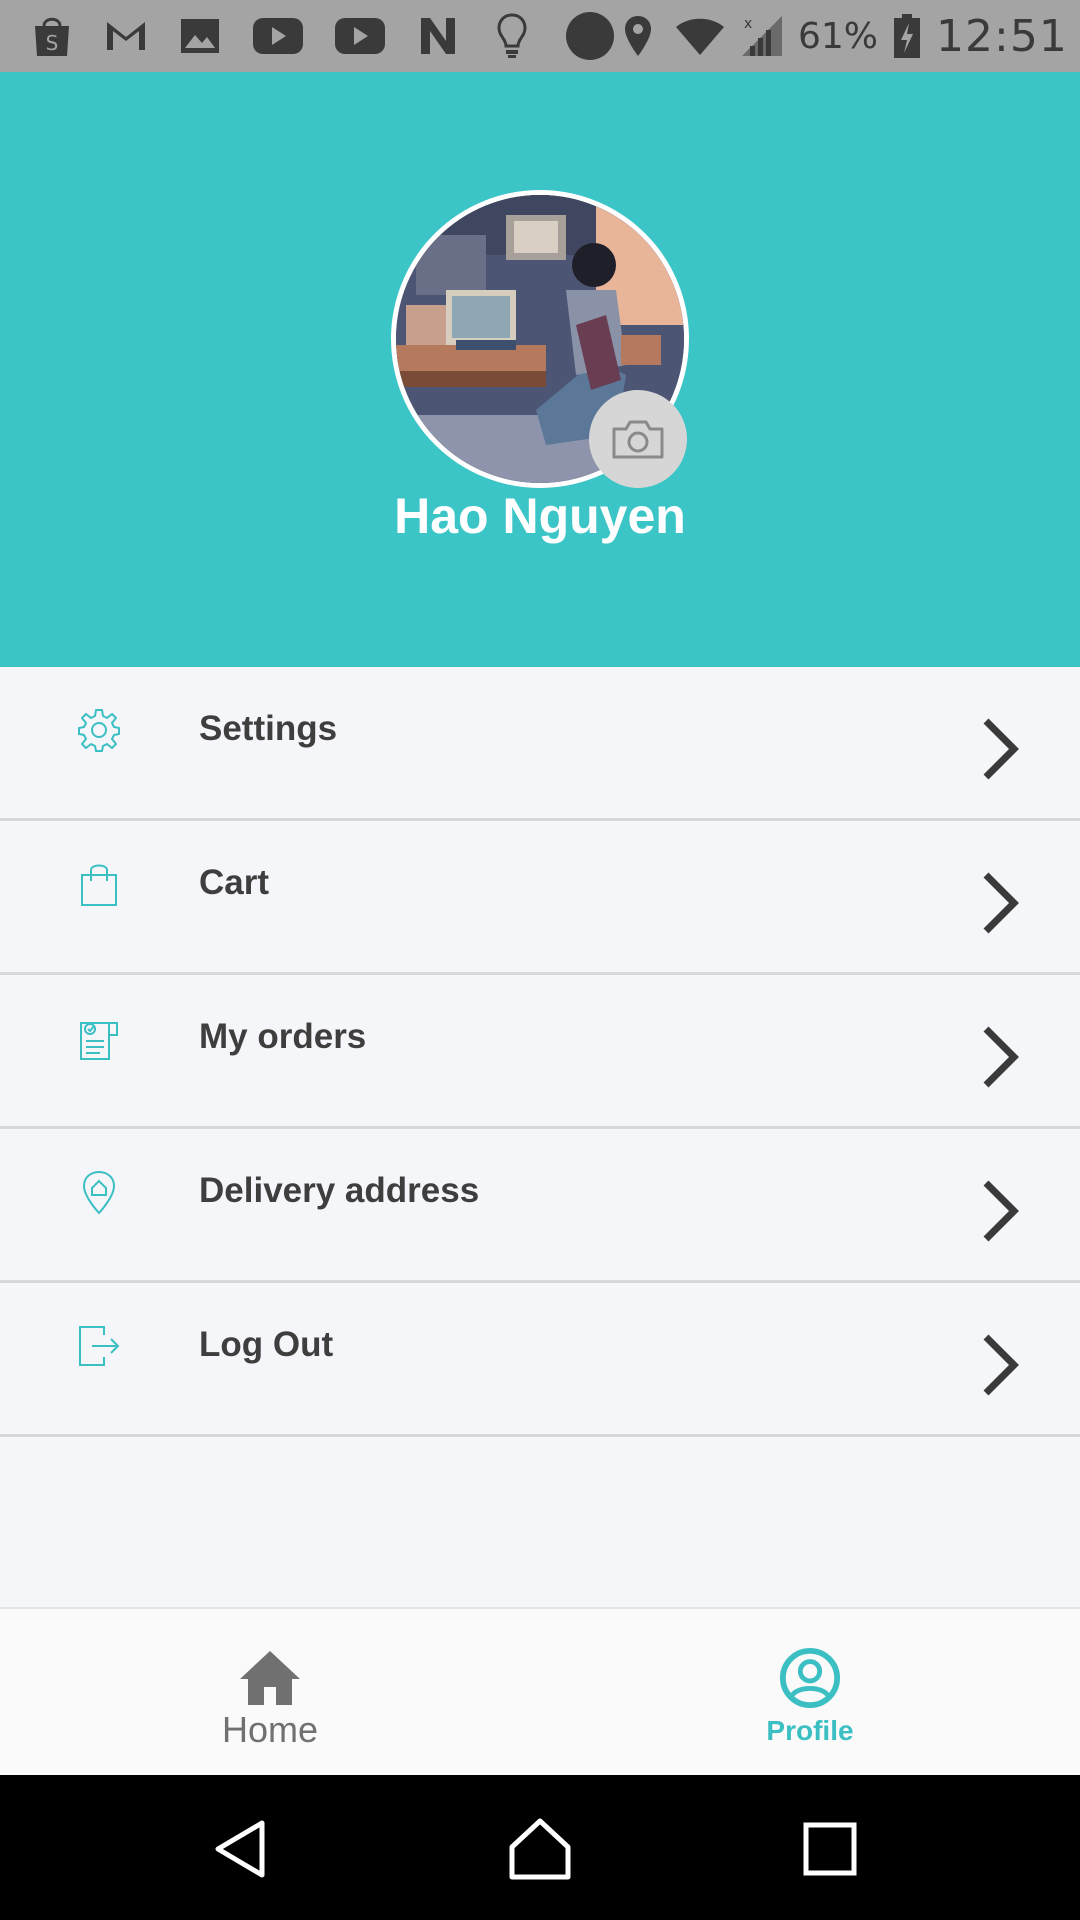 This screenshot has height=1920, width=1080. I want to click on avatar-container, so click(540, 339).